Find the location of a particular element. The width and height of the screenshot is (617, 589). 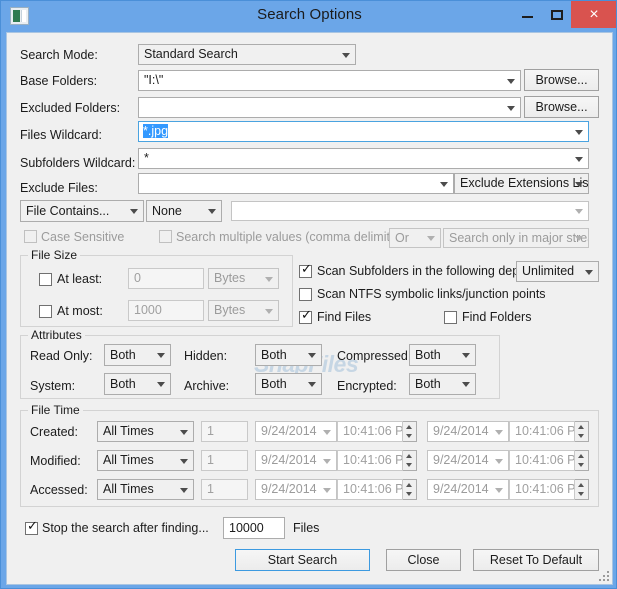

modified-date2-combo: 9/24/2014 is located at coordinates (468, 460).